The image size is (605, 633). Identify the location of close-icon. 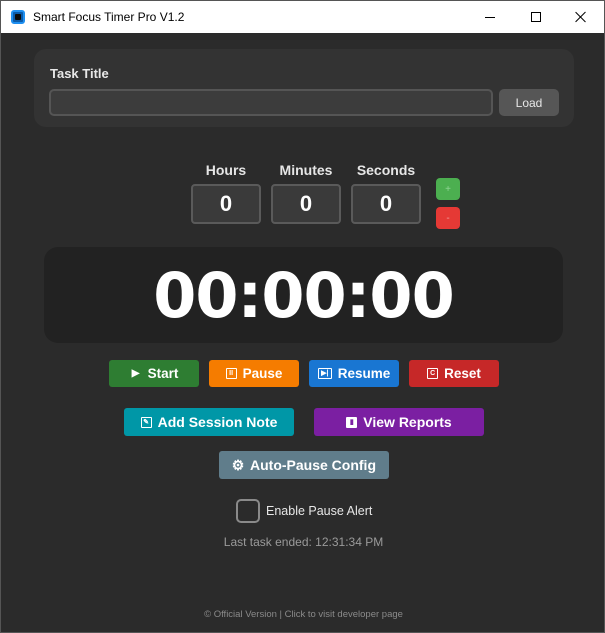
(581, 17).